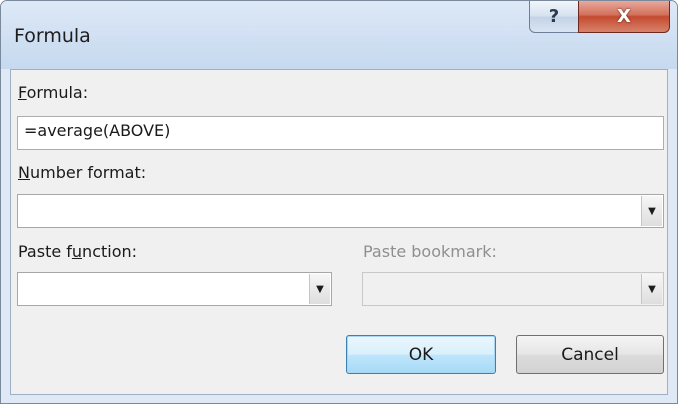  I want to click on paste-function-select: ▼, so click(174, 289).